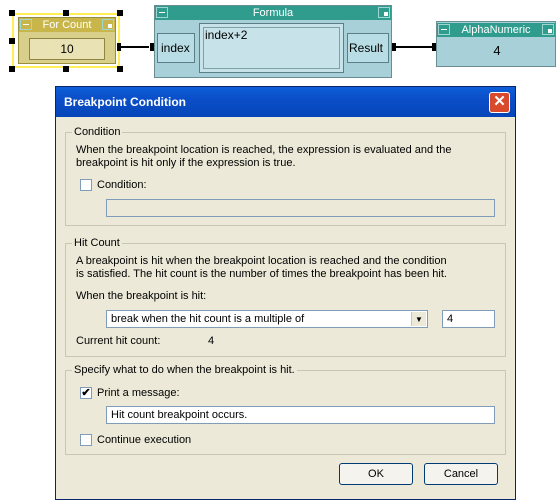 This screenshot has width=556, height=500. Describe the element at coordinates (86, 185) in the screenshot. I see `condition-checkbox` at that location.